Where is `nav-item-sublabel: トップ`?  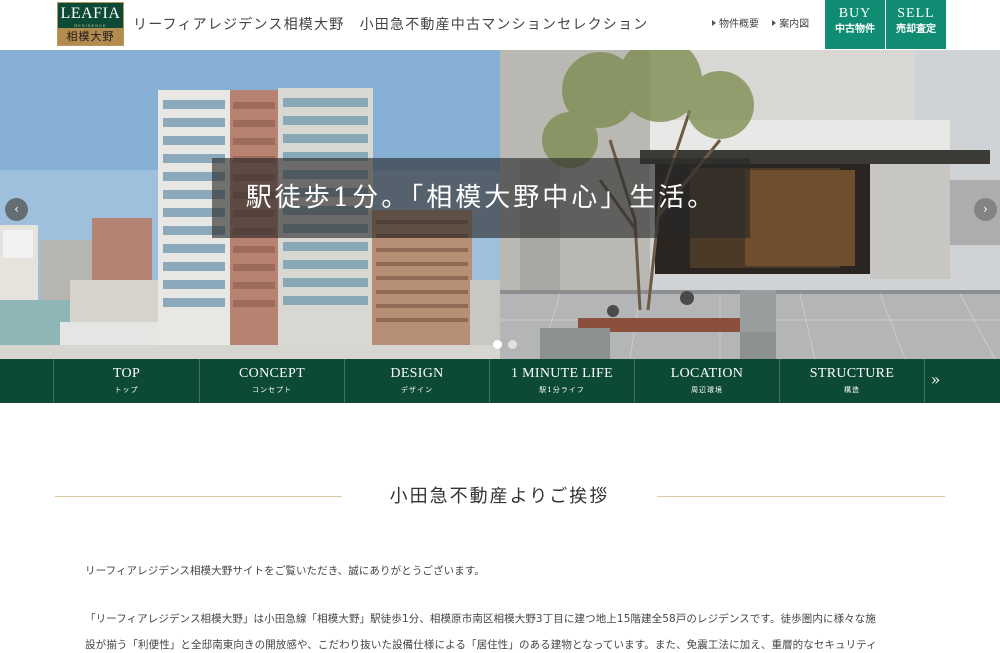
nav-item-sublabel: トップ is located at coordinates (126, 390).